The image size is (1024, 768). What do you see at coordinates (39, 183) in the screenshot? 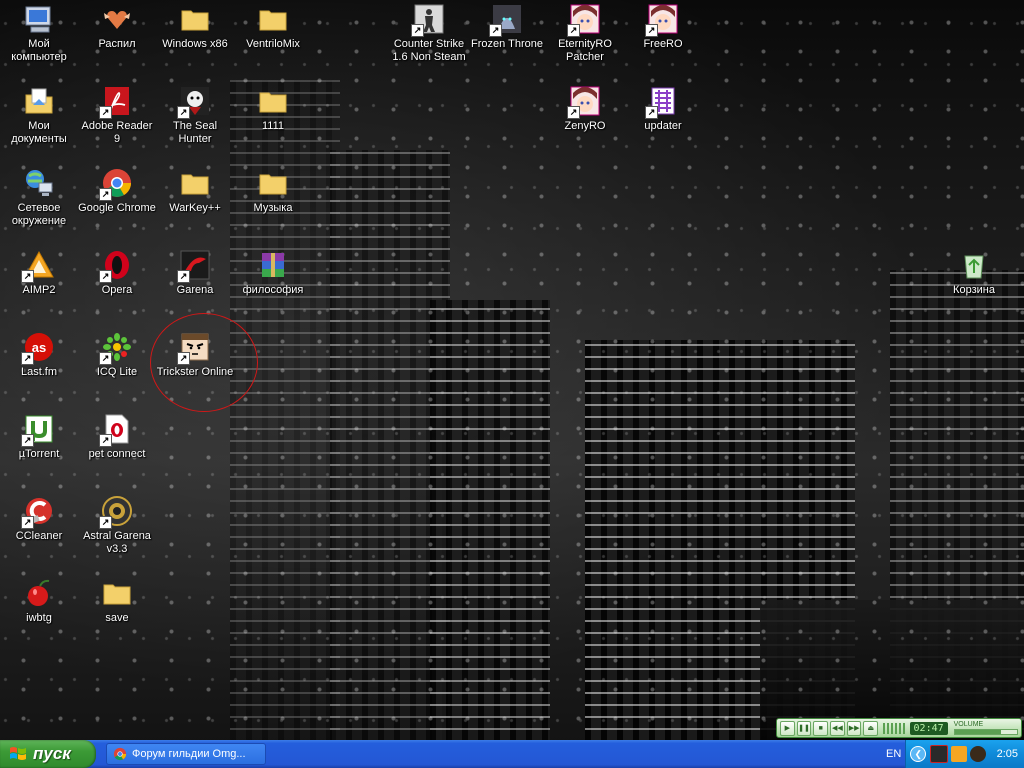
I see `network-icon` at bounding box center [39, 183].